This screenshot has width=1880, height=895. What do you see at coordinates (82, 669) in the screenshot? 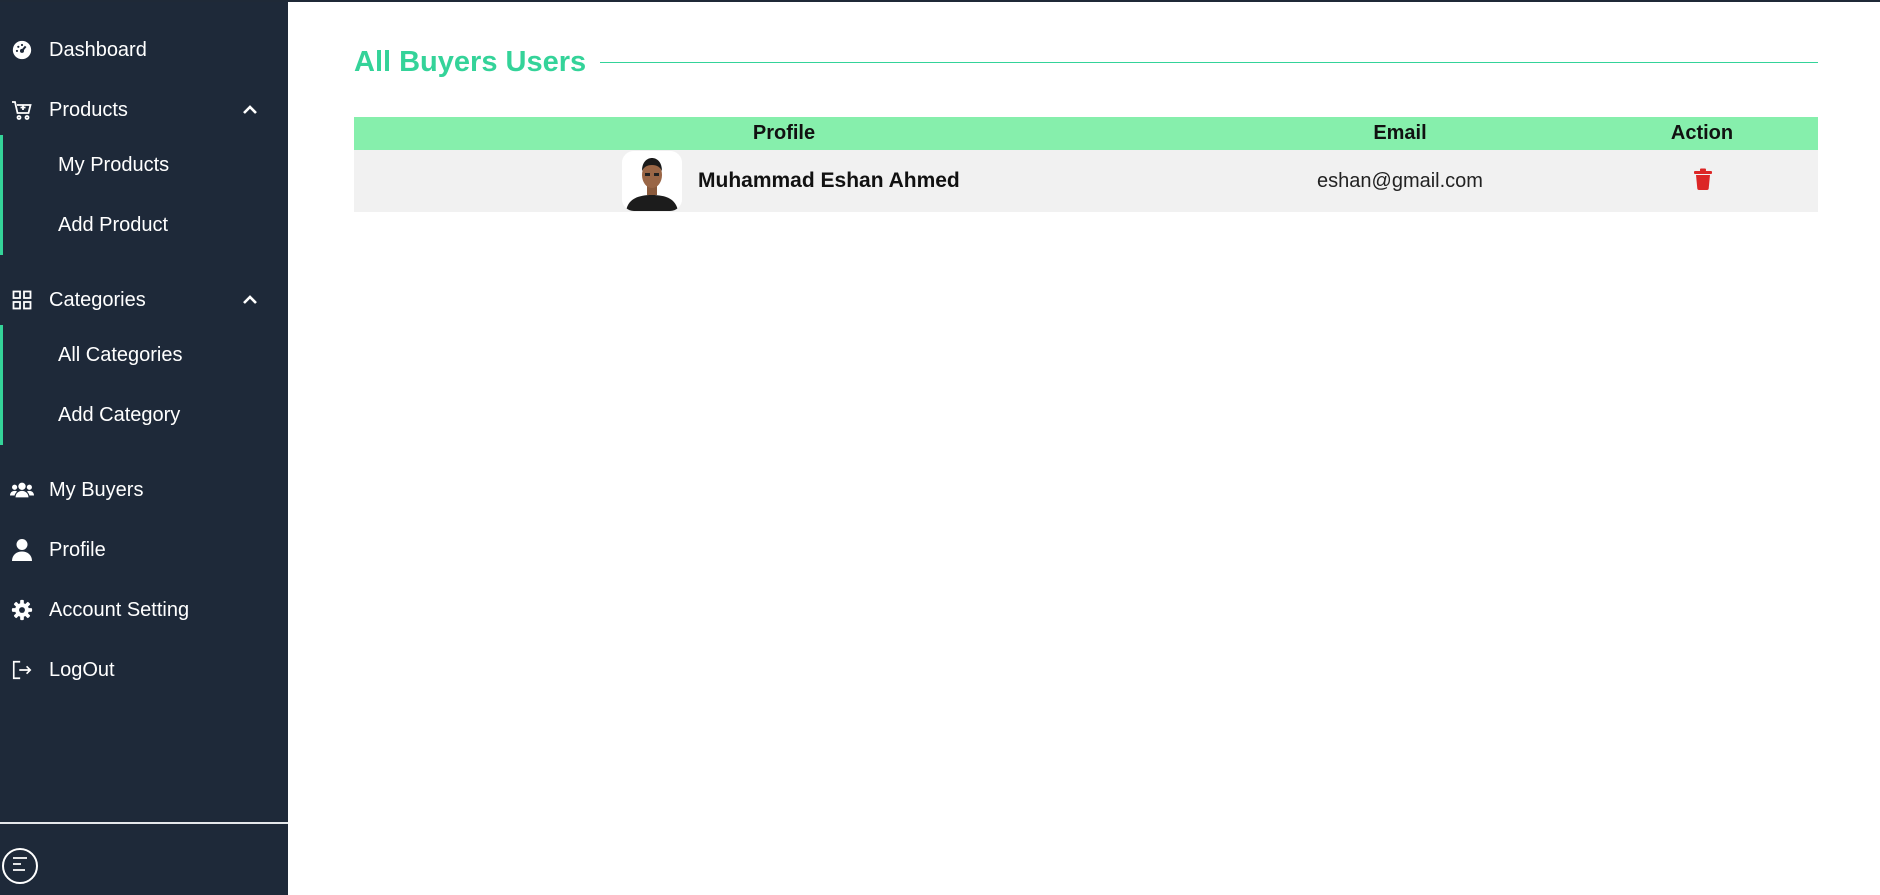
I see `sidebar-item-label: LogOut` at bounding box center [82, 669].